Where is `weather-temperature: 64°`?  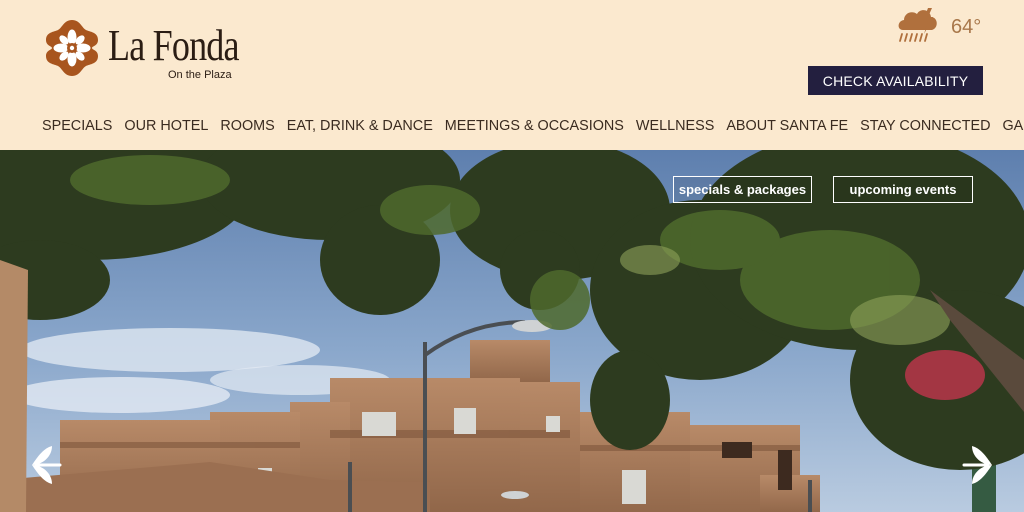 weather-temperature: 64° is located at coordinates (966, 27).